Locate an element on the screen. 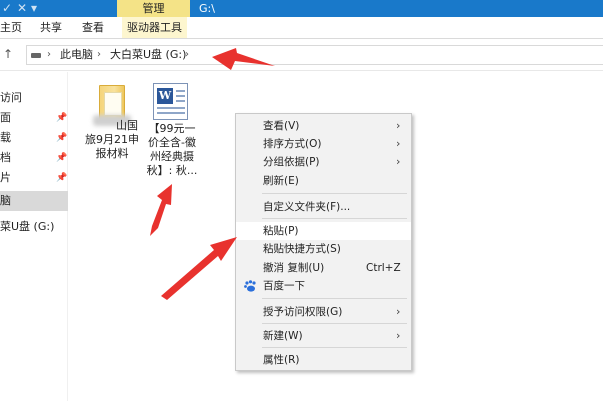  annotation-arrow-paste is located at coordinates (199, 268).